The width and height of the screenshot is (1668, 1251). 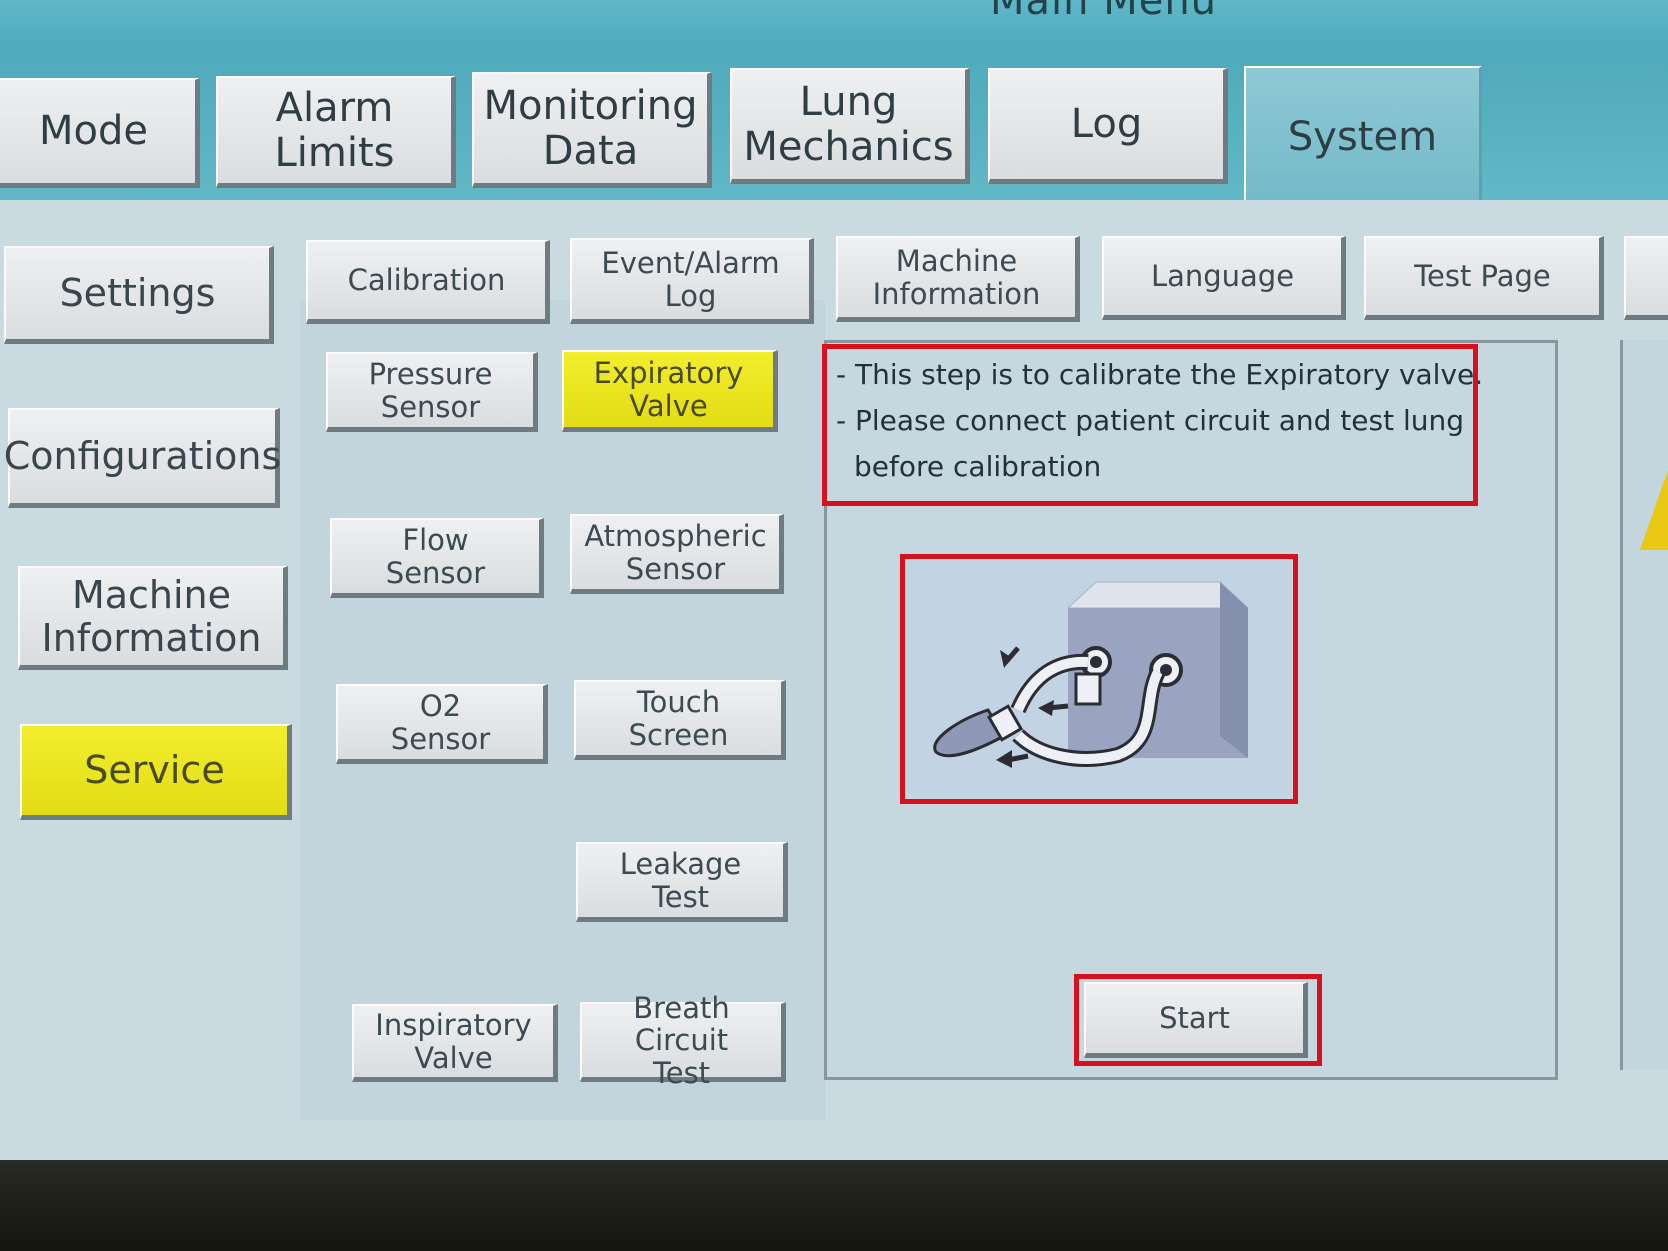 I want to click on sidemenu-settings: Settings, so click(x=139, y=295).